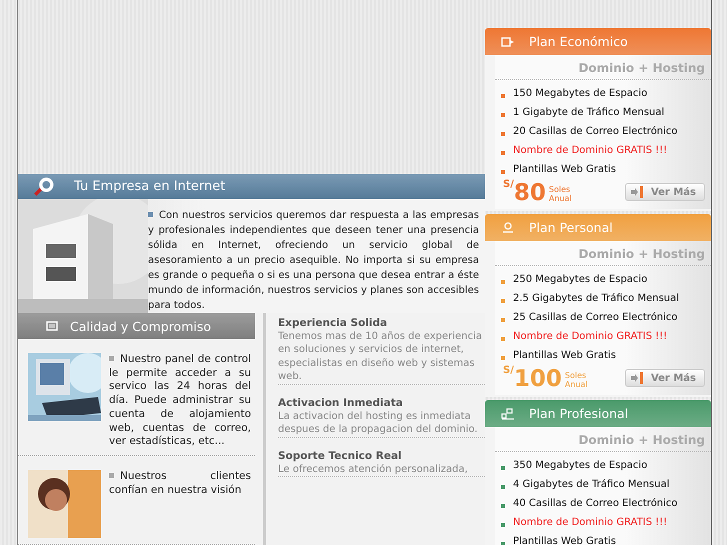  What do you see at coordinates (180, 484) in the screenshot?
I see `item-paragraph: Nuestros clientes confían en nuestra visión` at bounding box center [180, 484].